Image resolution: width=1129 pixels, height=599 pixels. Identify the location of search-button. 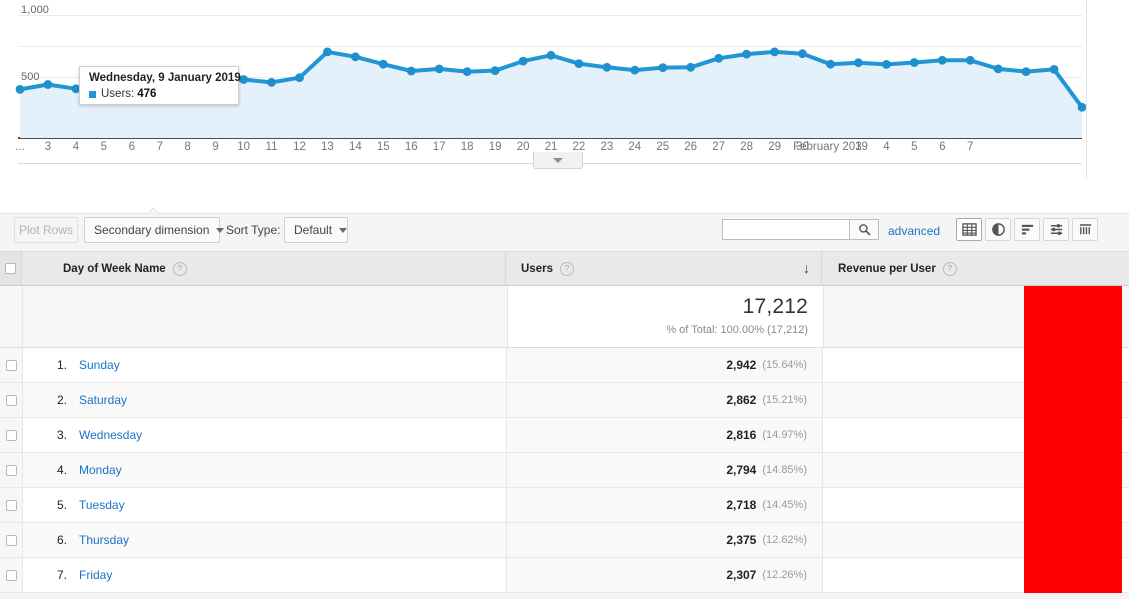
(864, 229).